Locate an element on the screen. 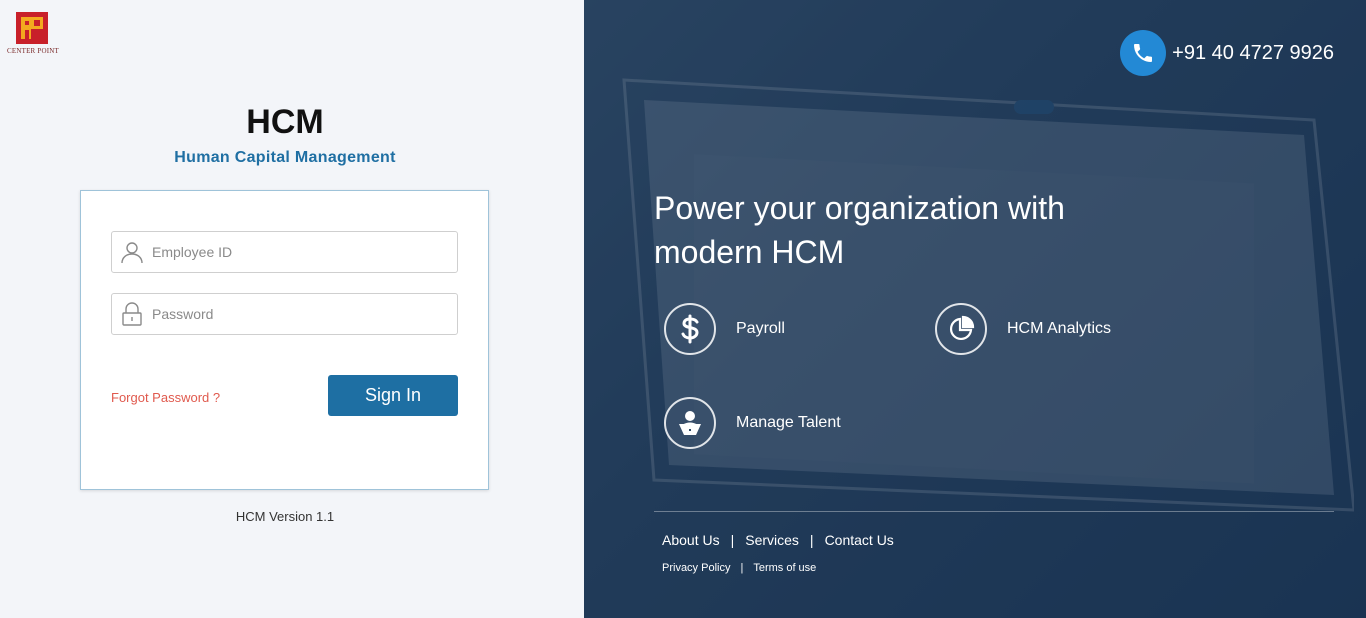 This screenshot has width=1366, height=618. employee-id-input is located at coordinates (304, 252).